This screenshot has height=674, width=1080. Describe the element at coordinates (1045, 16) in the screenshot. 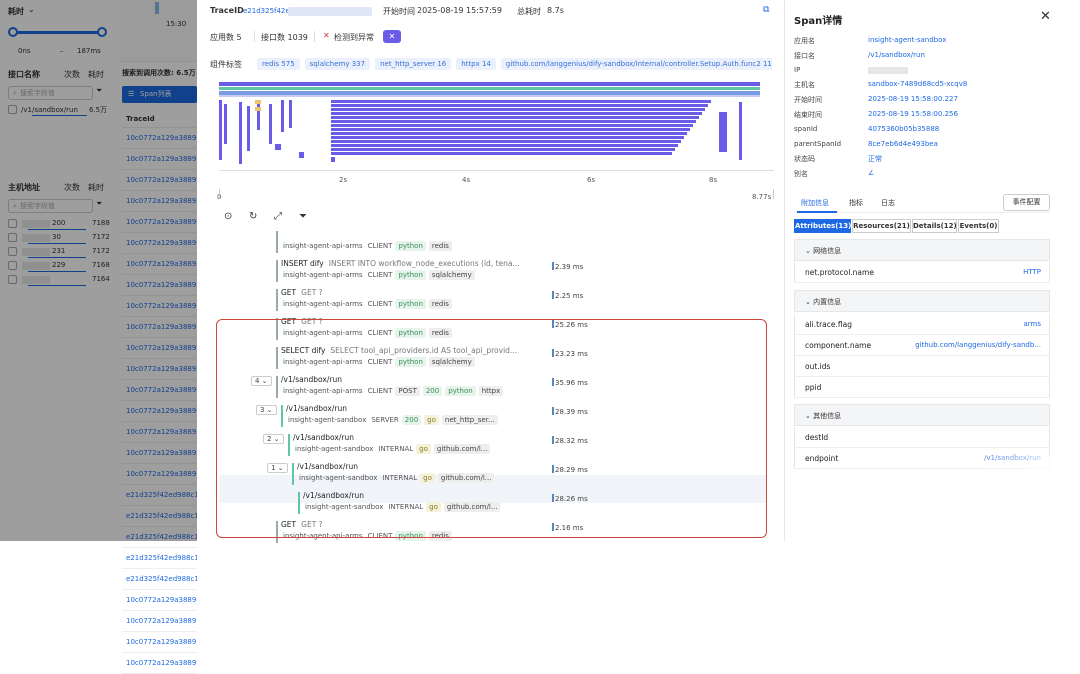

I see `close-icon: ✕` at that location.